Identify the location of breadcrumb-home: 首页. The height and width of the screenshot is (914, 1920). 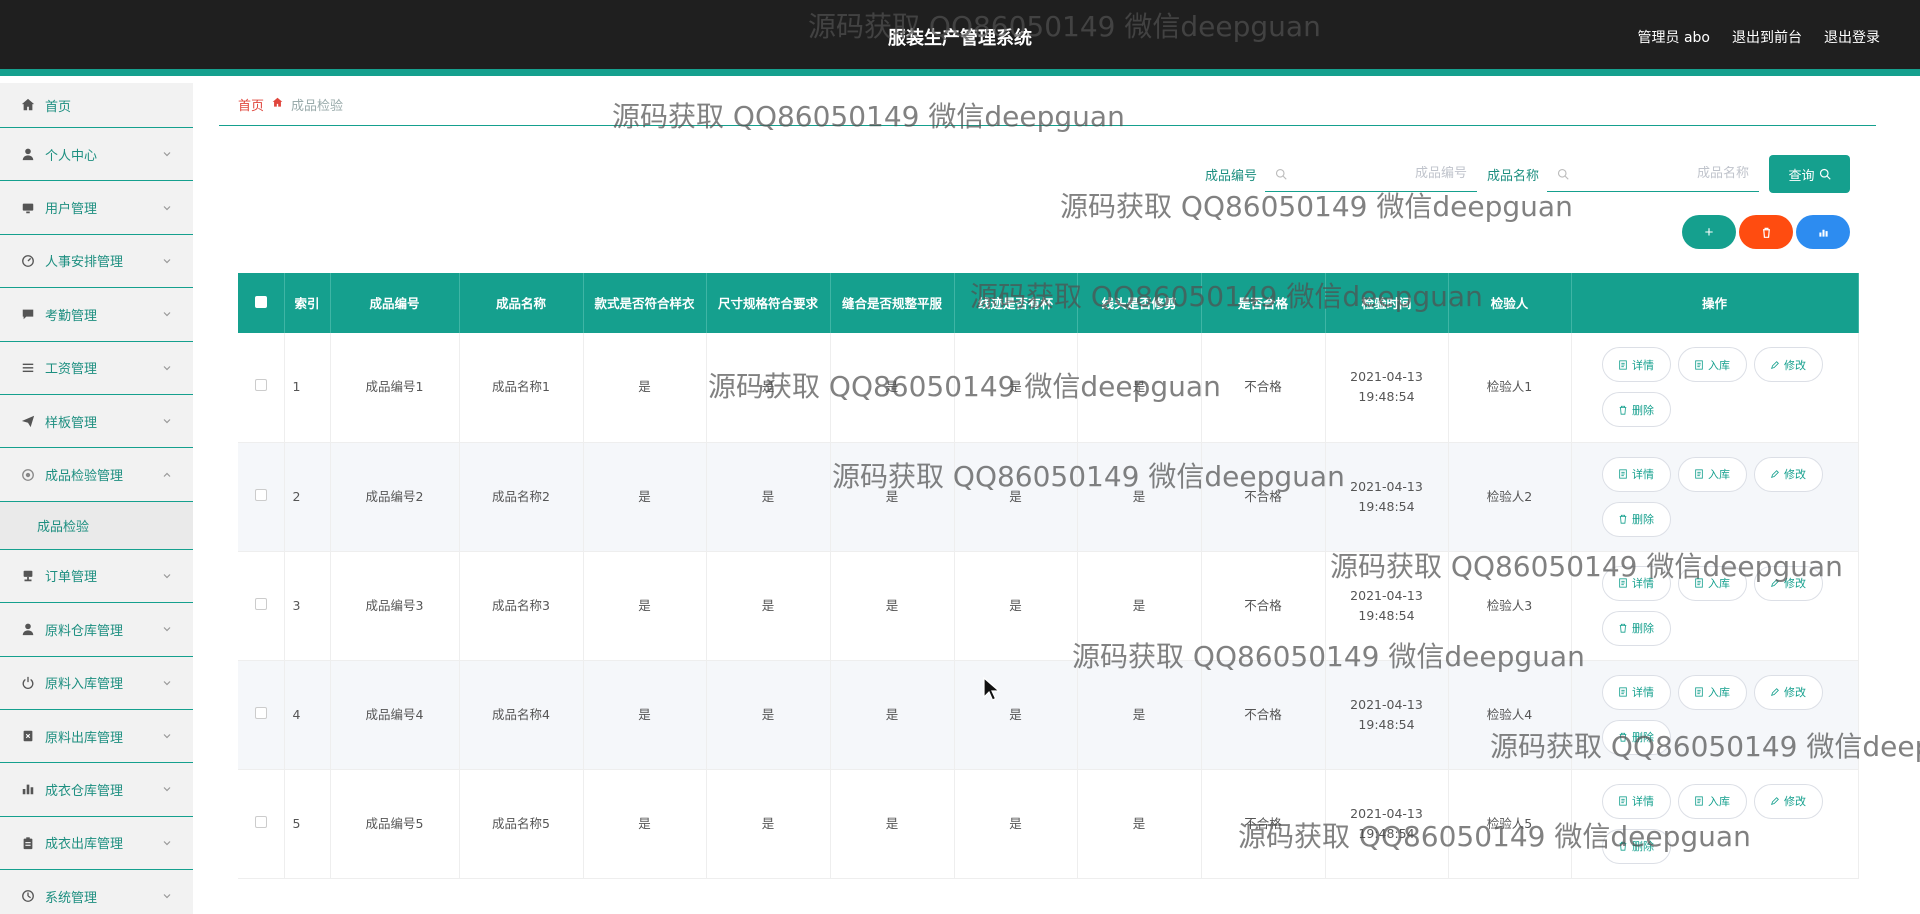
(251, 104).